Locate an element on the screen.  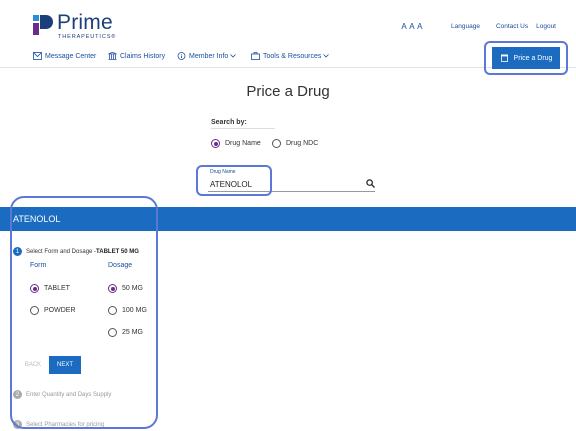
contact-us-link: Contact Us is located at coordinates (512, 26).